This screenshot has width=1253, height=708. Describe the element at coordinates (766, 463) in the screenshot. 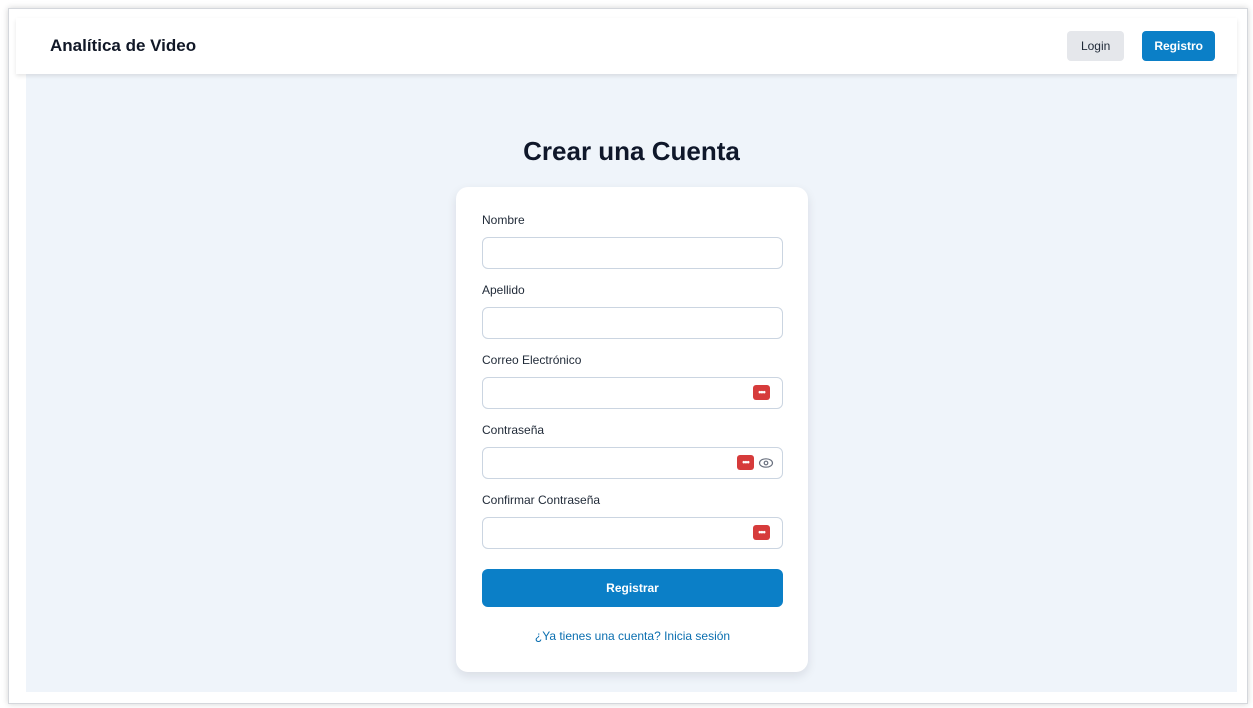

I see `eye-icon` at that location.